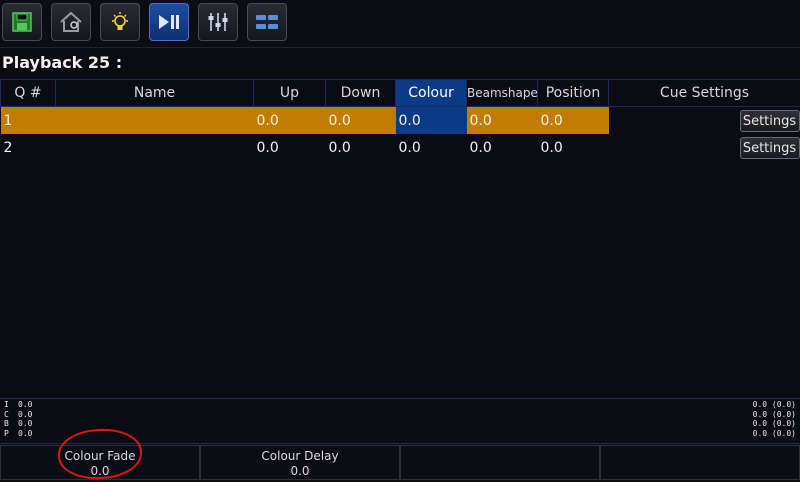 The image size is (800, 482). Describe the element at coordinates (573, 93) in the screenshot. I see `col-position: Position` at that location.